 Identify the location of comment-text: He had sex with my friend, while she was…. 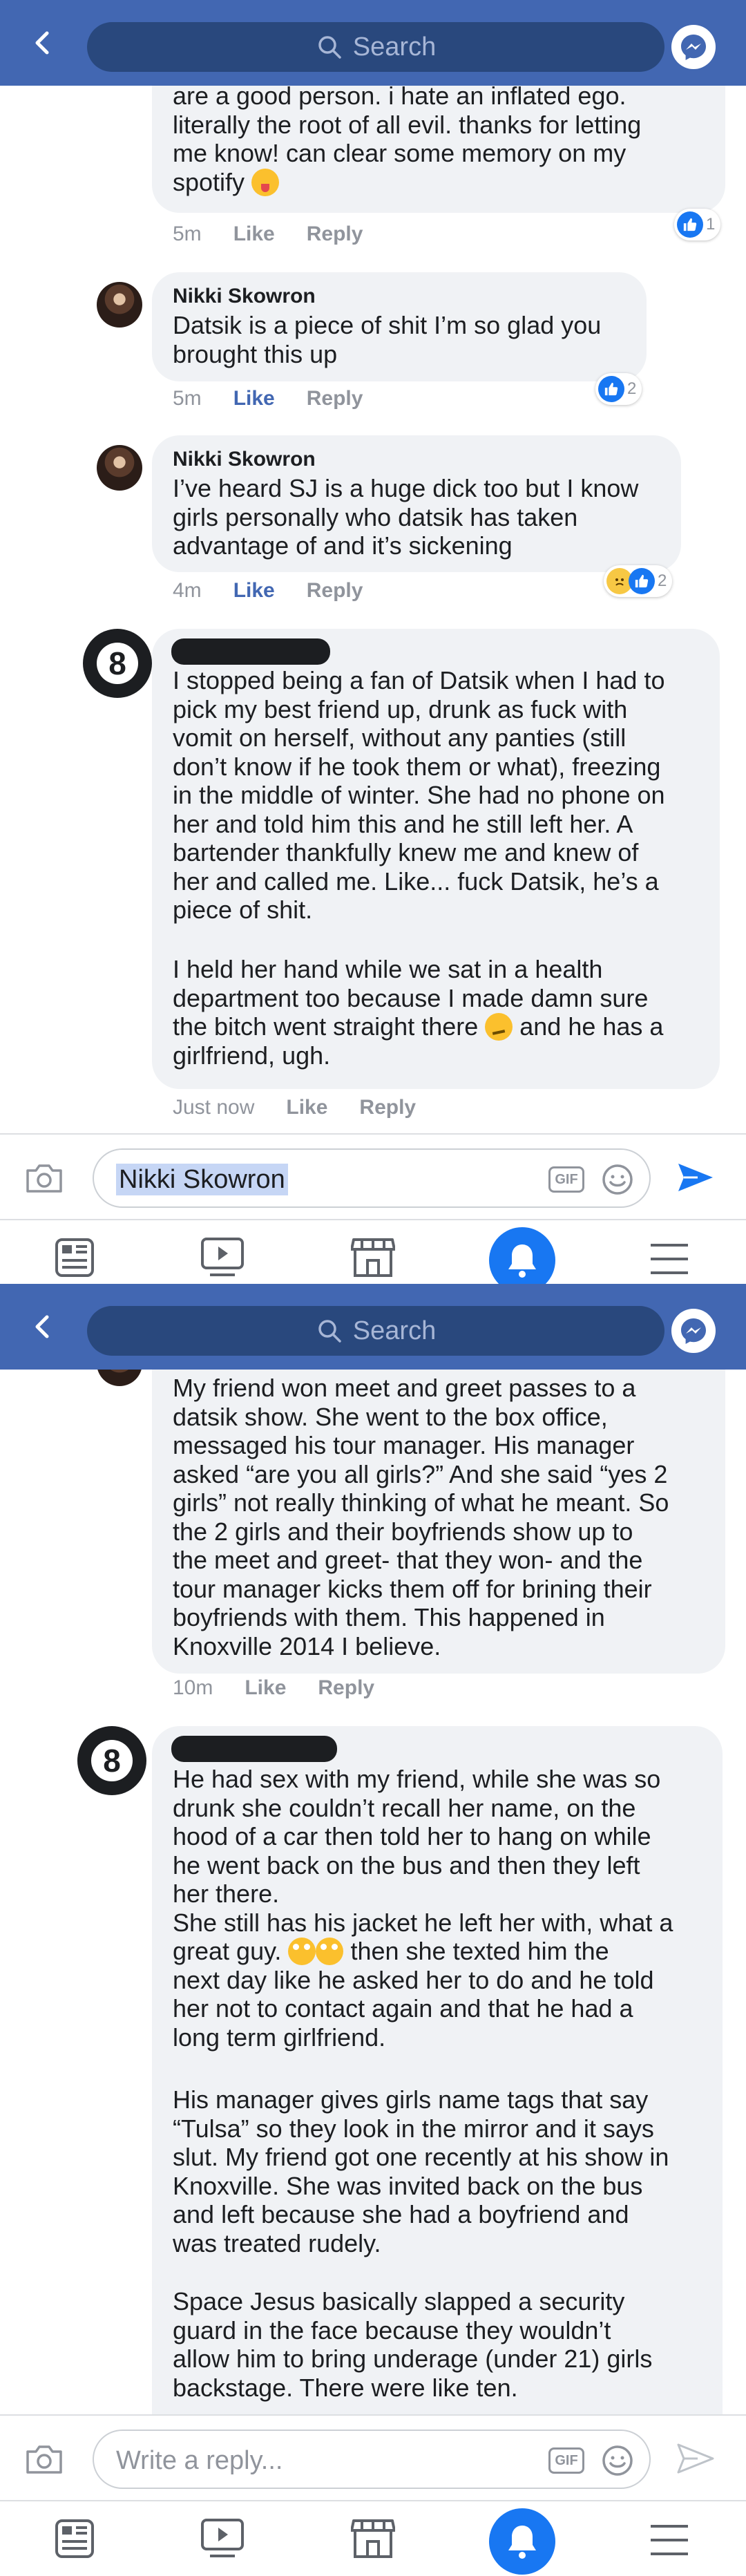
(423, 1908).